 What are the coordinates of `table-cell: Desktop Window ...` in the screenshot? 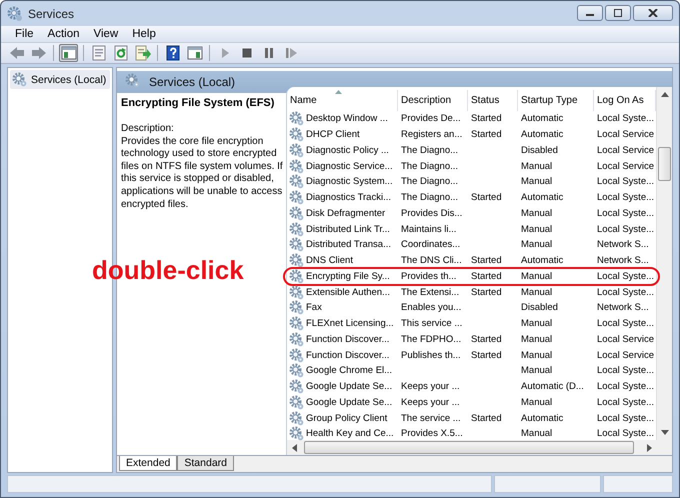 It's located at (347, 118).